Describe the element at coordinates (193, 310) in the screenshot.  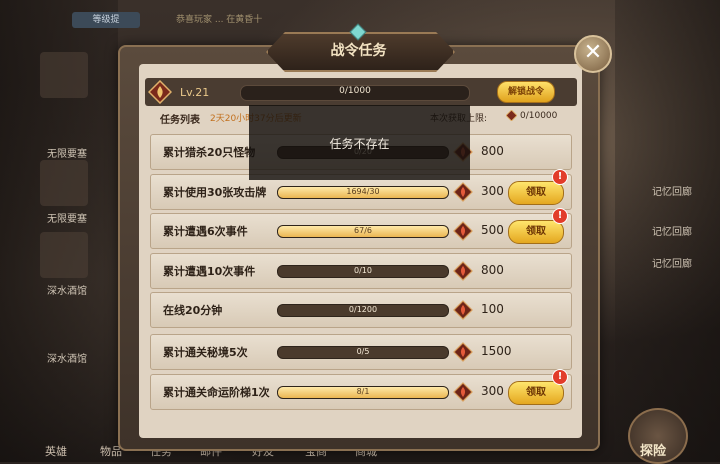
I see `task-name: 在线20分钟` at that location.